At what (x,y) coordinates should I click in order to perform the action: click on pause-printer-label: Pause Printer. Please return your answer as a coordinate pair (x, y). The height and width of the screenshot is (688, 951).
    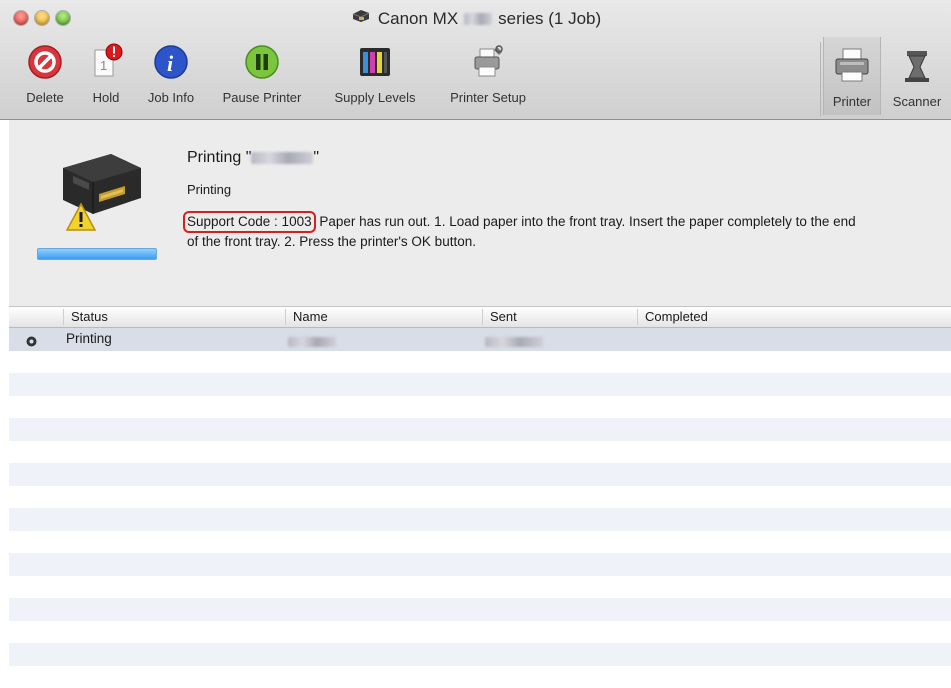
    Looking at the image, I should click on (262, 97).